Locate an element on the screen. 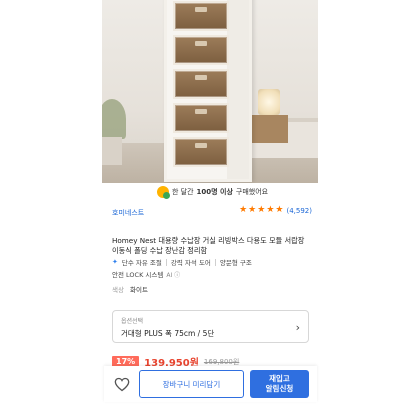  purchase-badge-prefix: 한 달간 is located at coordinates (183, 192).